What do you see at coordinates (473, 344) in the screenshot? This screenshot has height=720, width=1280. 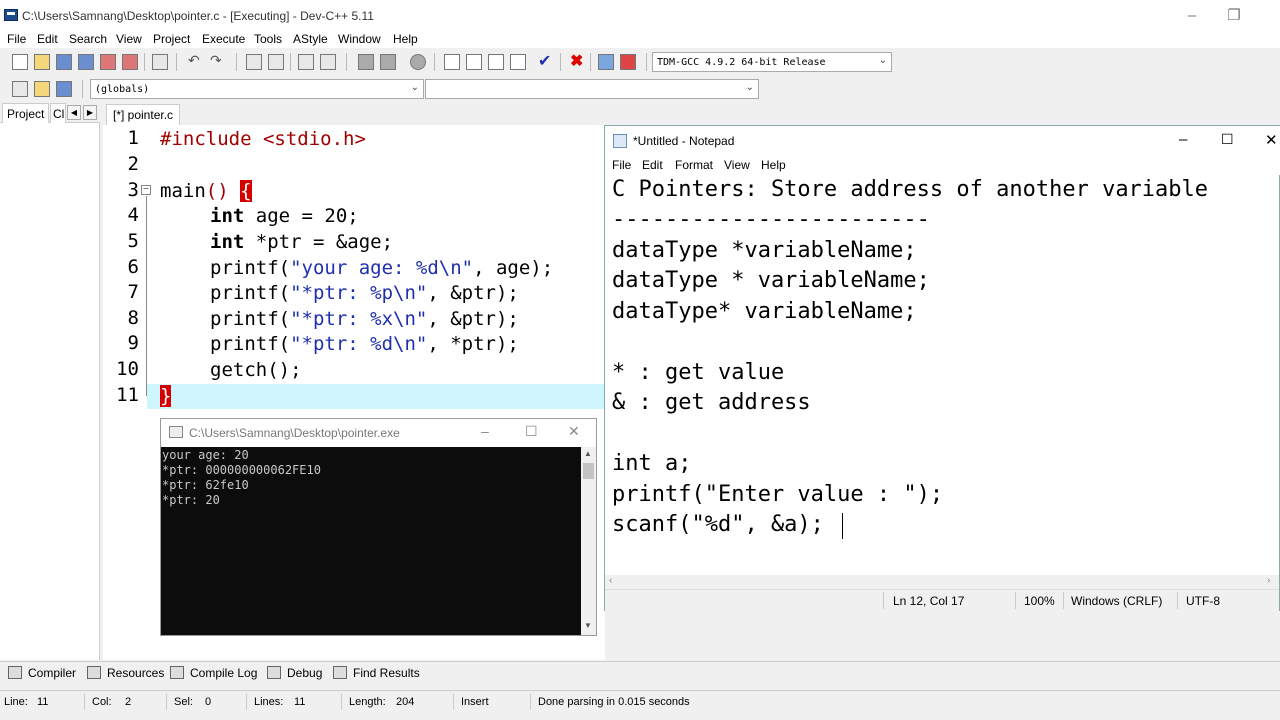 I see `code-token: , *ptr);` at bounding box center [473, 344].